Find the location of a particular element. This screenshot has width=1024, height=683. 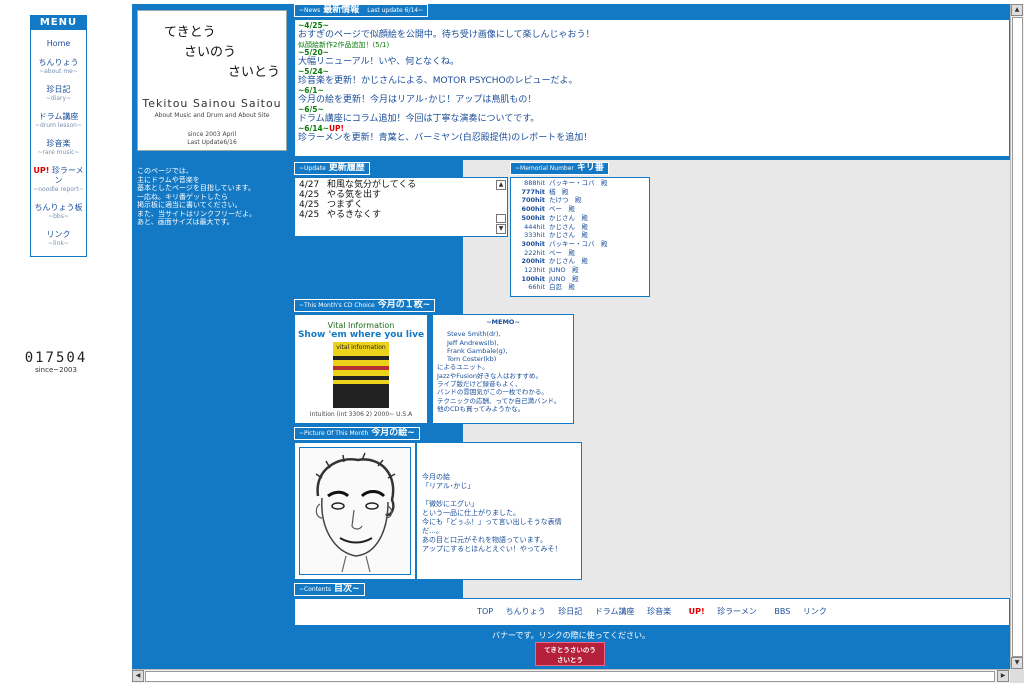

counter-since: since~2003 is located at coordinates (56, 370).